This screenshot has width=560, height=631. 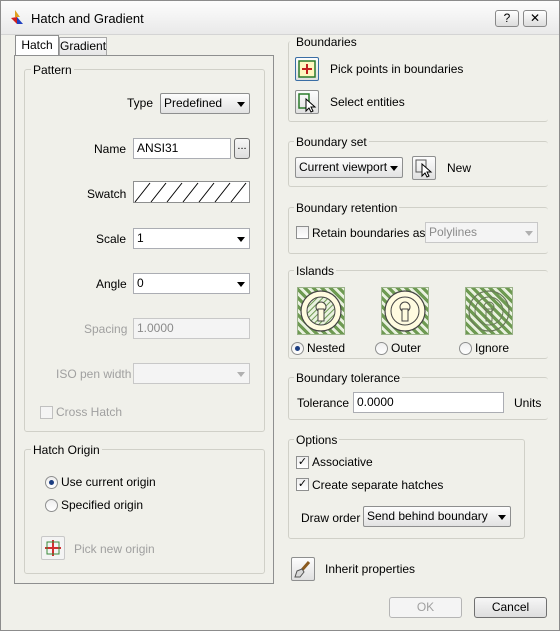 What do you see at coordinates (406, 348) in the screenshot?
I see `island-outer-label: Outer` at bounding box center [406, 348].